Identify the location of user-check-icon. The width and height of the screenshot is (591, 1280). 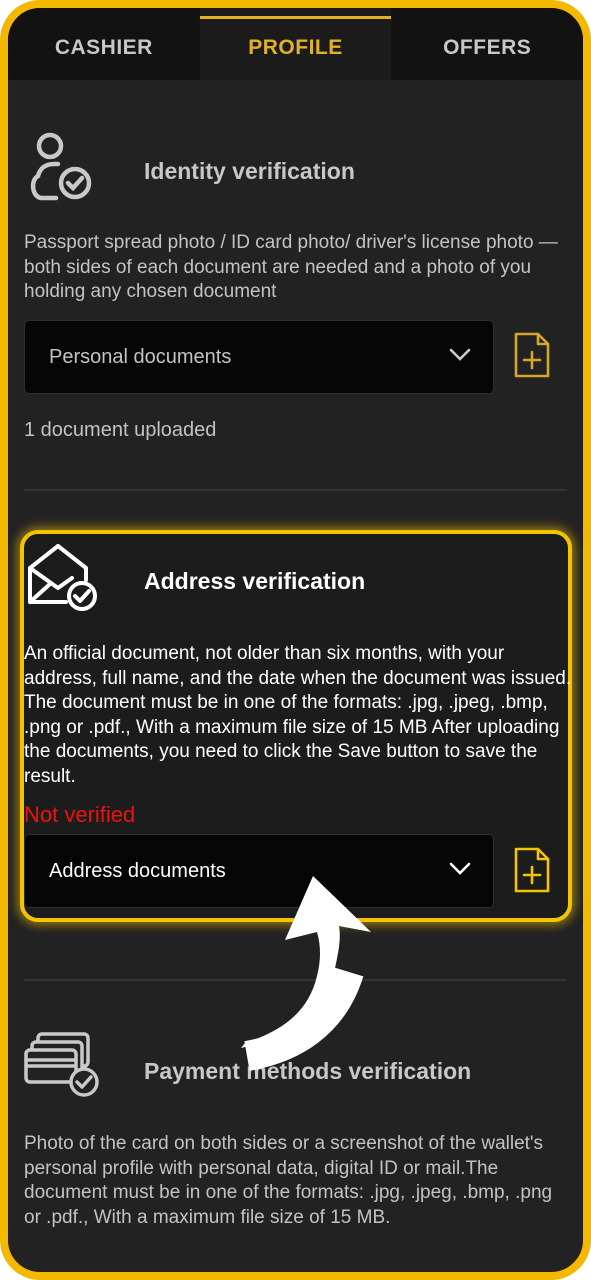
(61, 166).